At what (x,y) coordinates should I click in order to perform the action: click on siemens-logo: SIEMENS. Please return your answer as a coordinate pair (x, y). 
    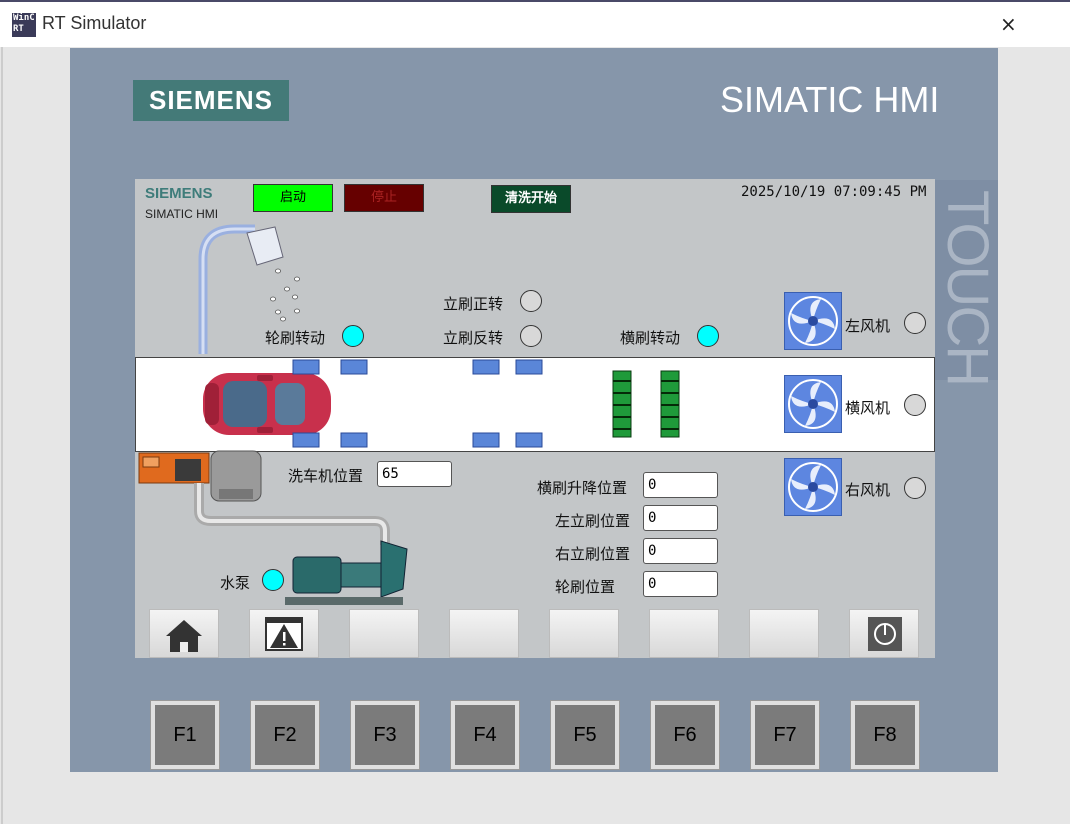
    Looking at the image, I should click on (211, 100).